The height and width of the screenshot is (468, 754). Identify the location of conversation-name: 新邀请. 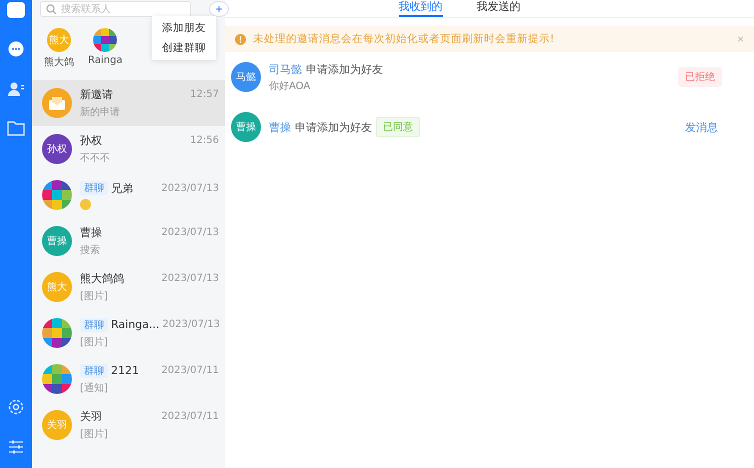
(97, 94).